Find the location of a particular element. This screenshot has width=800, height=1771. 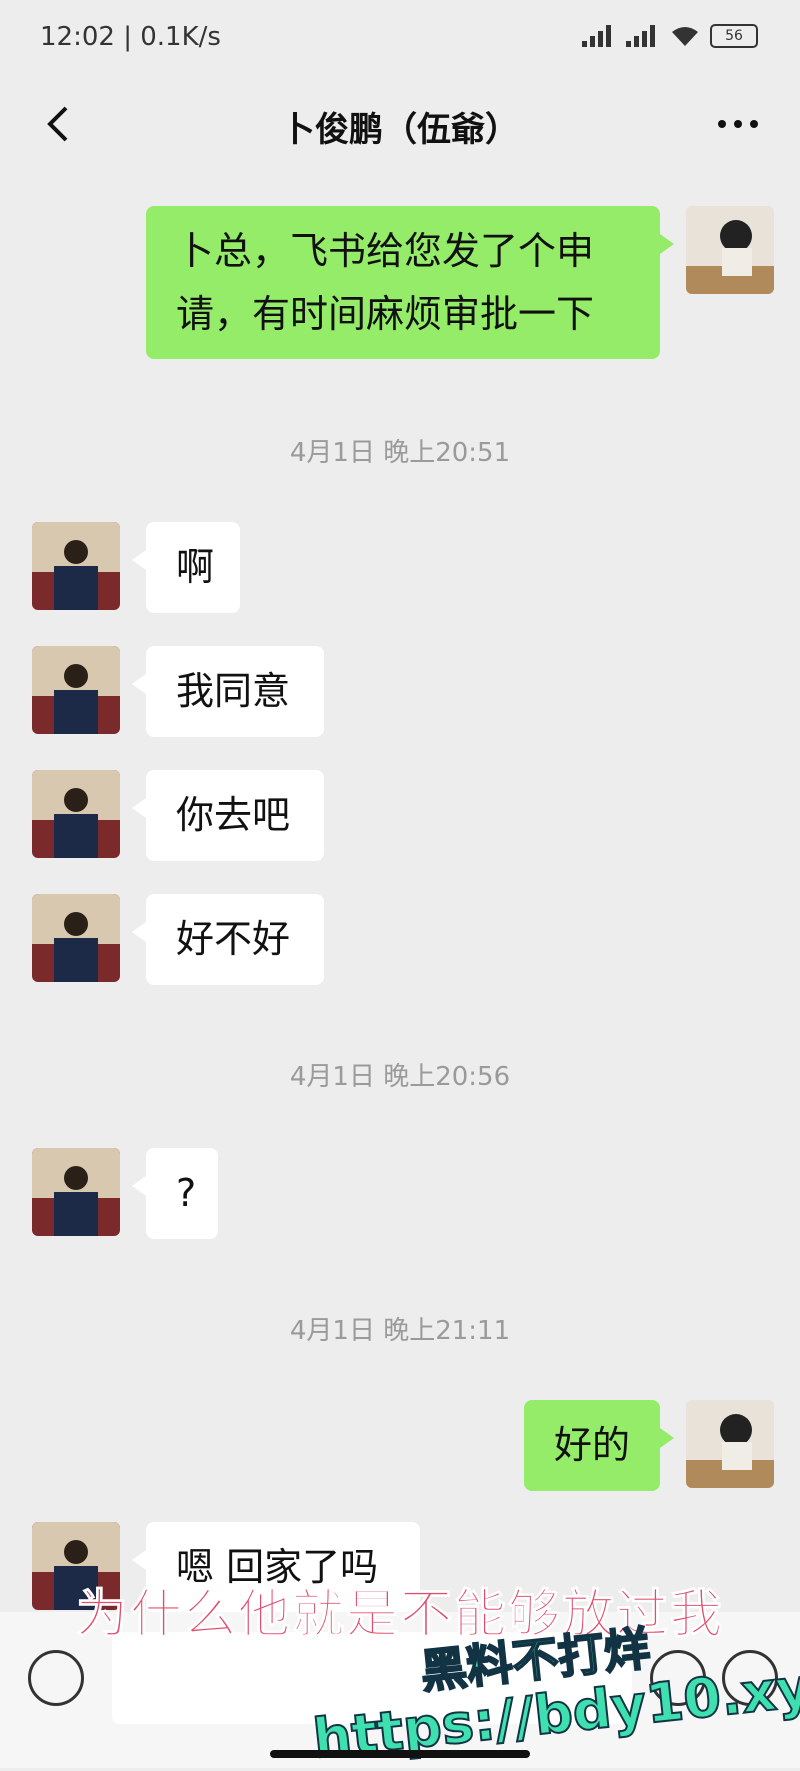

timestamp: 4月1日 晚上20:56 is located at coordinates (400, 1077).